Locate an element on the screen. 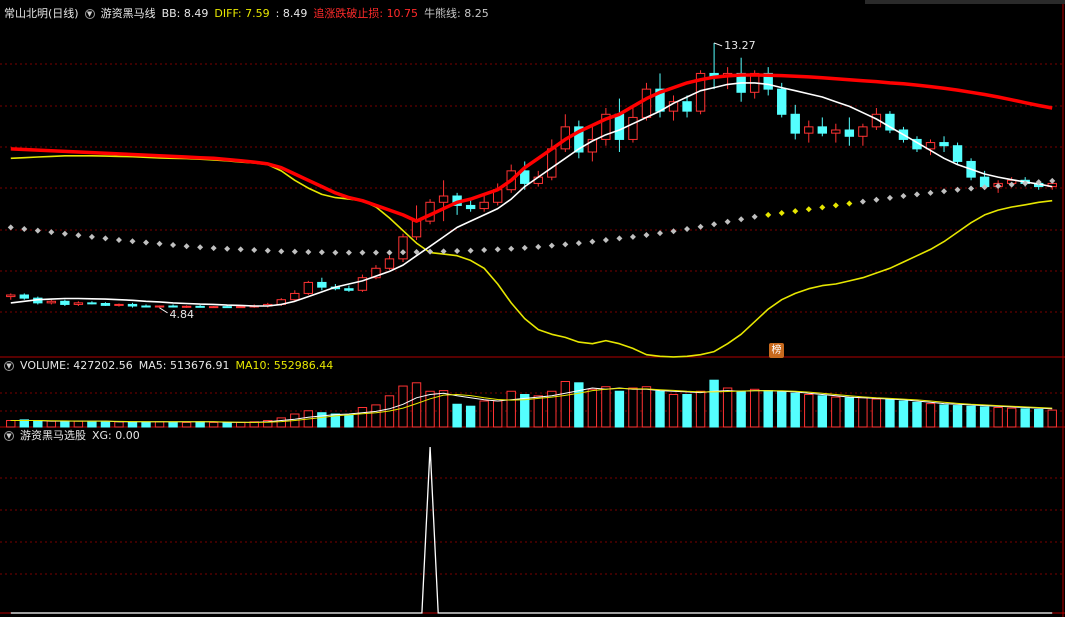  high-pointer is located at coordinates (718, 44).